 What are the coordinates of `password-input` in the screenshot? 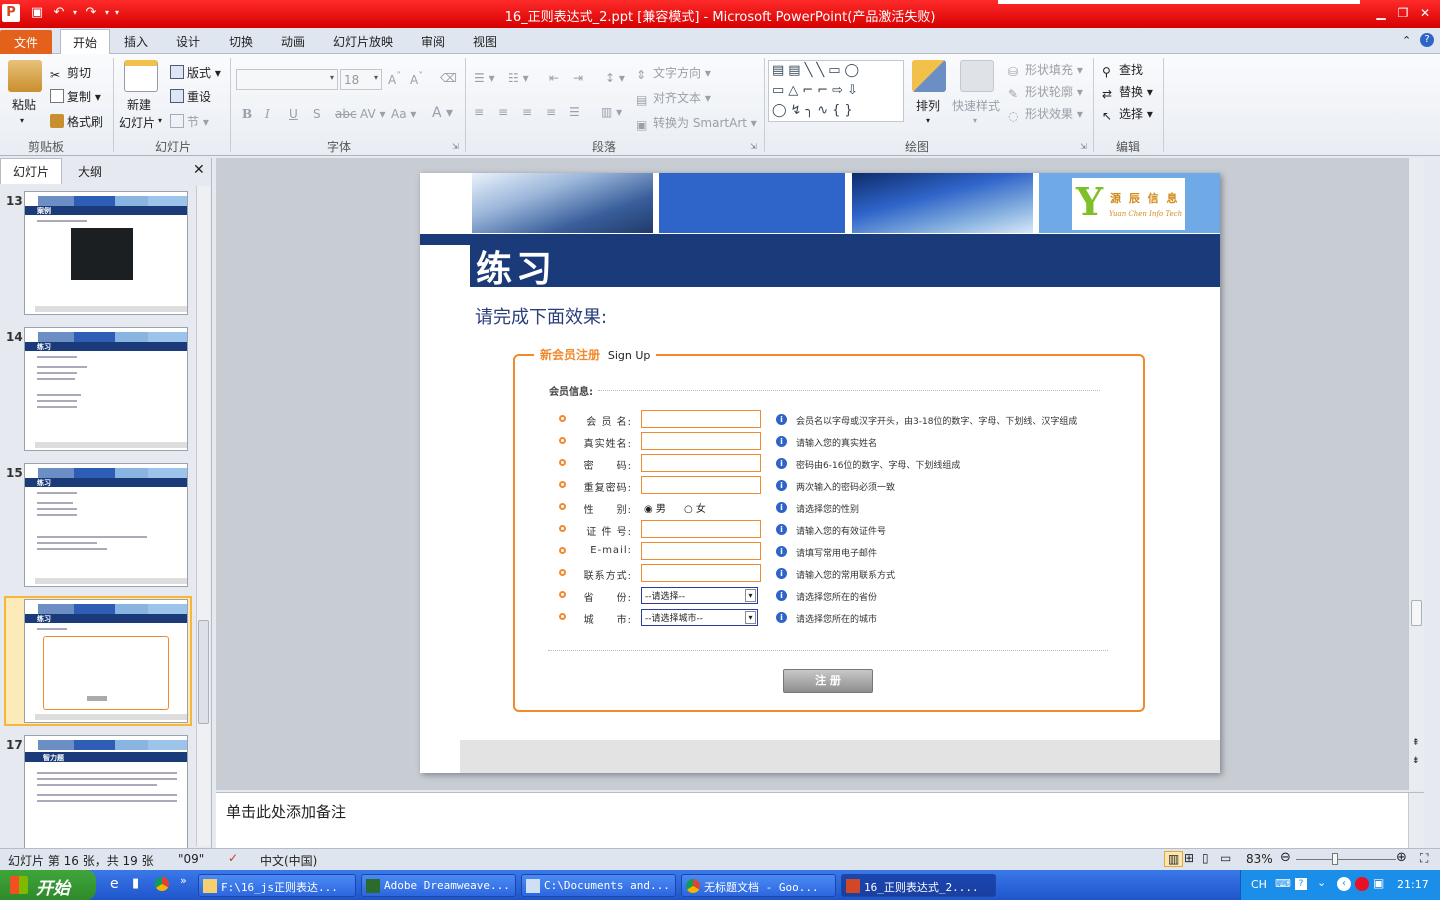 It's located at (701, 463).